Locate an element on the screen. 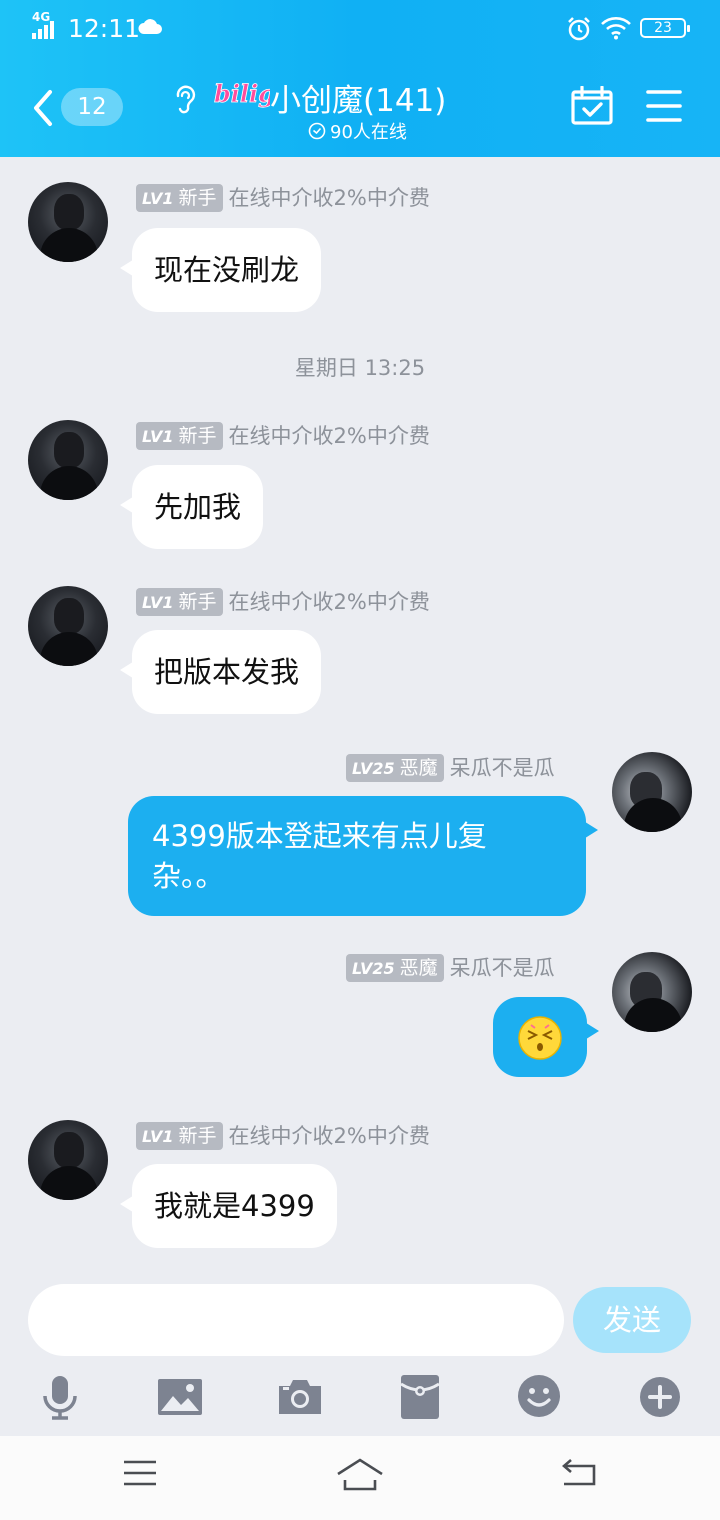 The width and height of the screenshot is (720, 1520). status-bar: 4G 12:11 23 is located at coordinates (360, 29).